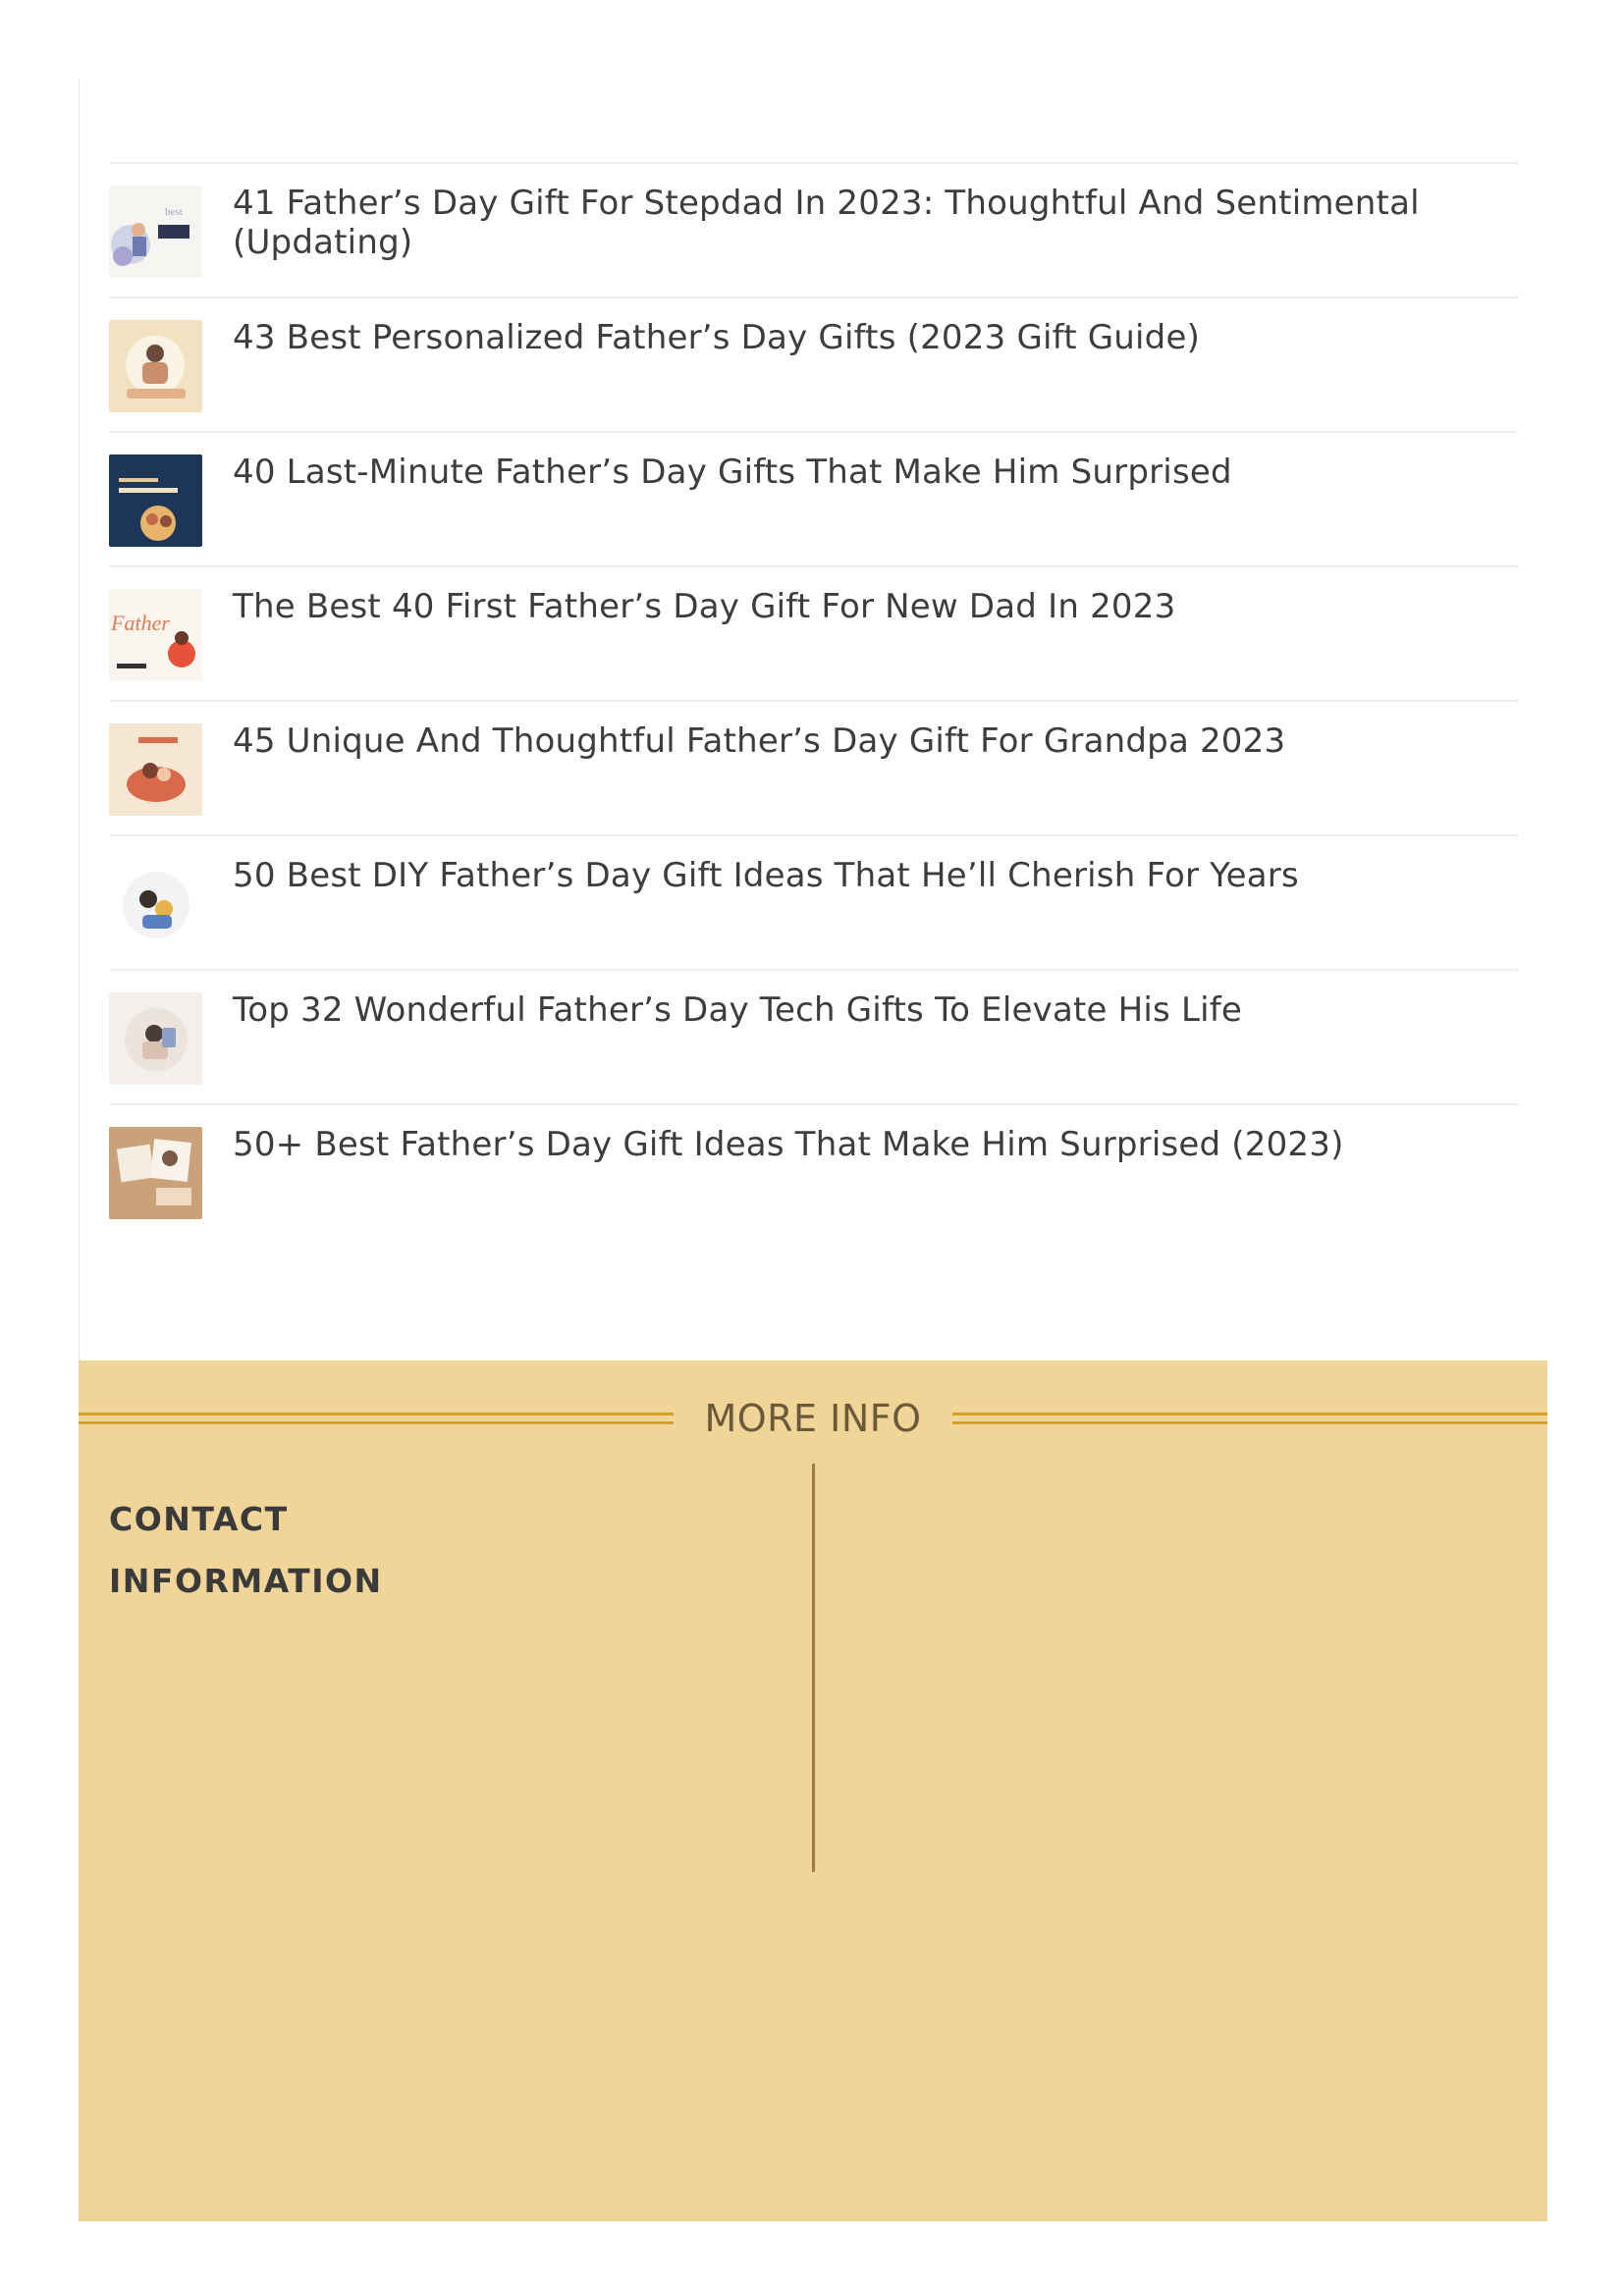 The height and width of the screenshot is (2296, 1623). Describe the element at coordinates (79, 727) in the screenshot. I see `content-left-border` at that location.